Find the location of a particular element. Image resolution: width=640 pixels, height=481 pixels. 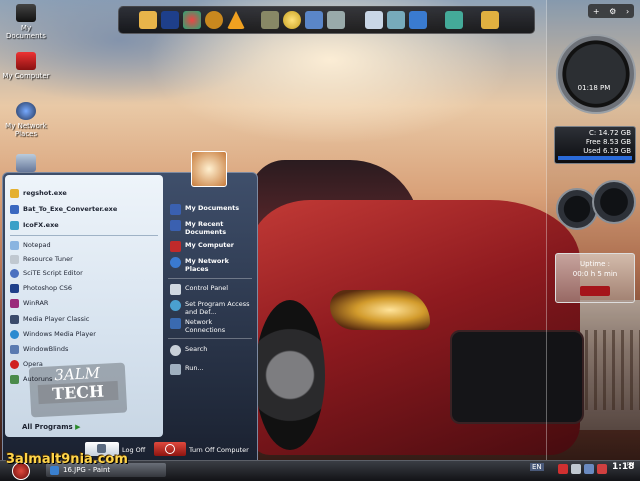

program-access-icon is located at coordinates (175, 305).